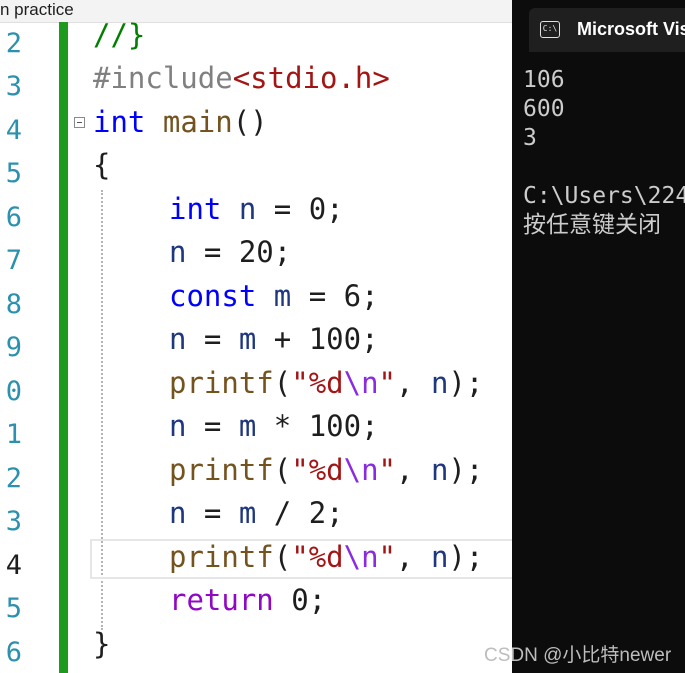  I want to click on preprocessor-directive: #include, so click(163, 78).